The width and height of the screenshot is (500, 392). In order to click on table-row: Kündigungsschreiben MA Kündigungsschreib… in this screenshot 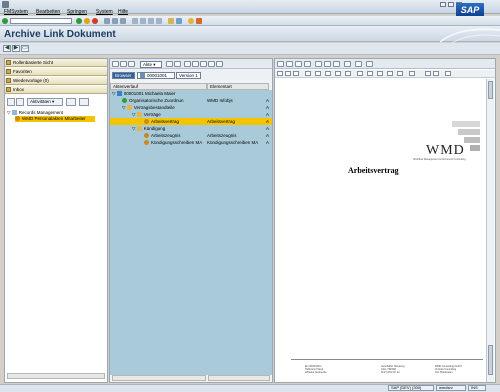, I will do `click(191, 142)`.